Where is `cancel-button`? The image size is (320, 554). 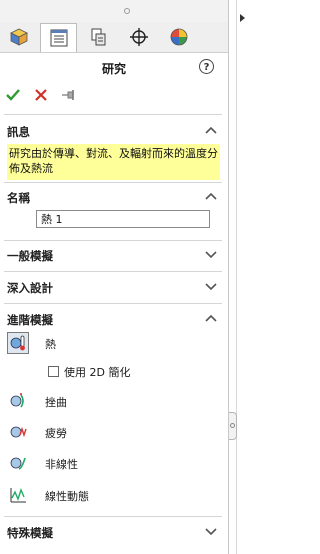 cancel-button is located at coordinates (41, 95).